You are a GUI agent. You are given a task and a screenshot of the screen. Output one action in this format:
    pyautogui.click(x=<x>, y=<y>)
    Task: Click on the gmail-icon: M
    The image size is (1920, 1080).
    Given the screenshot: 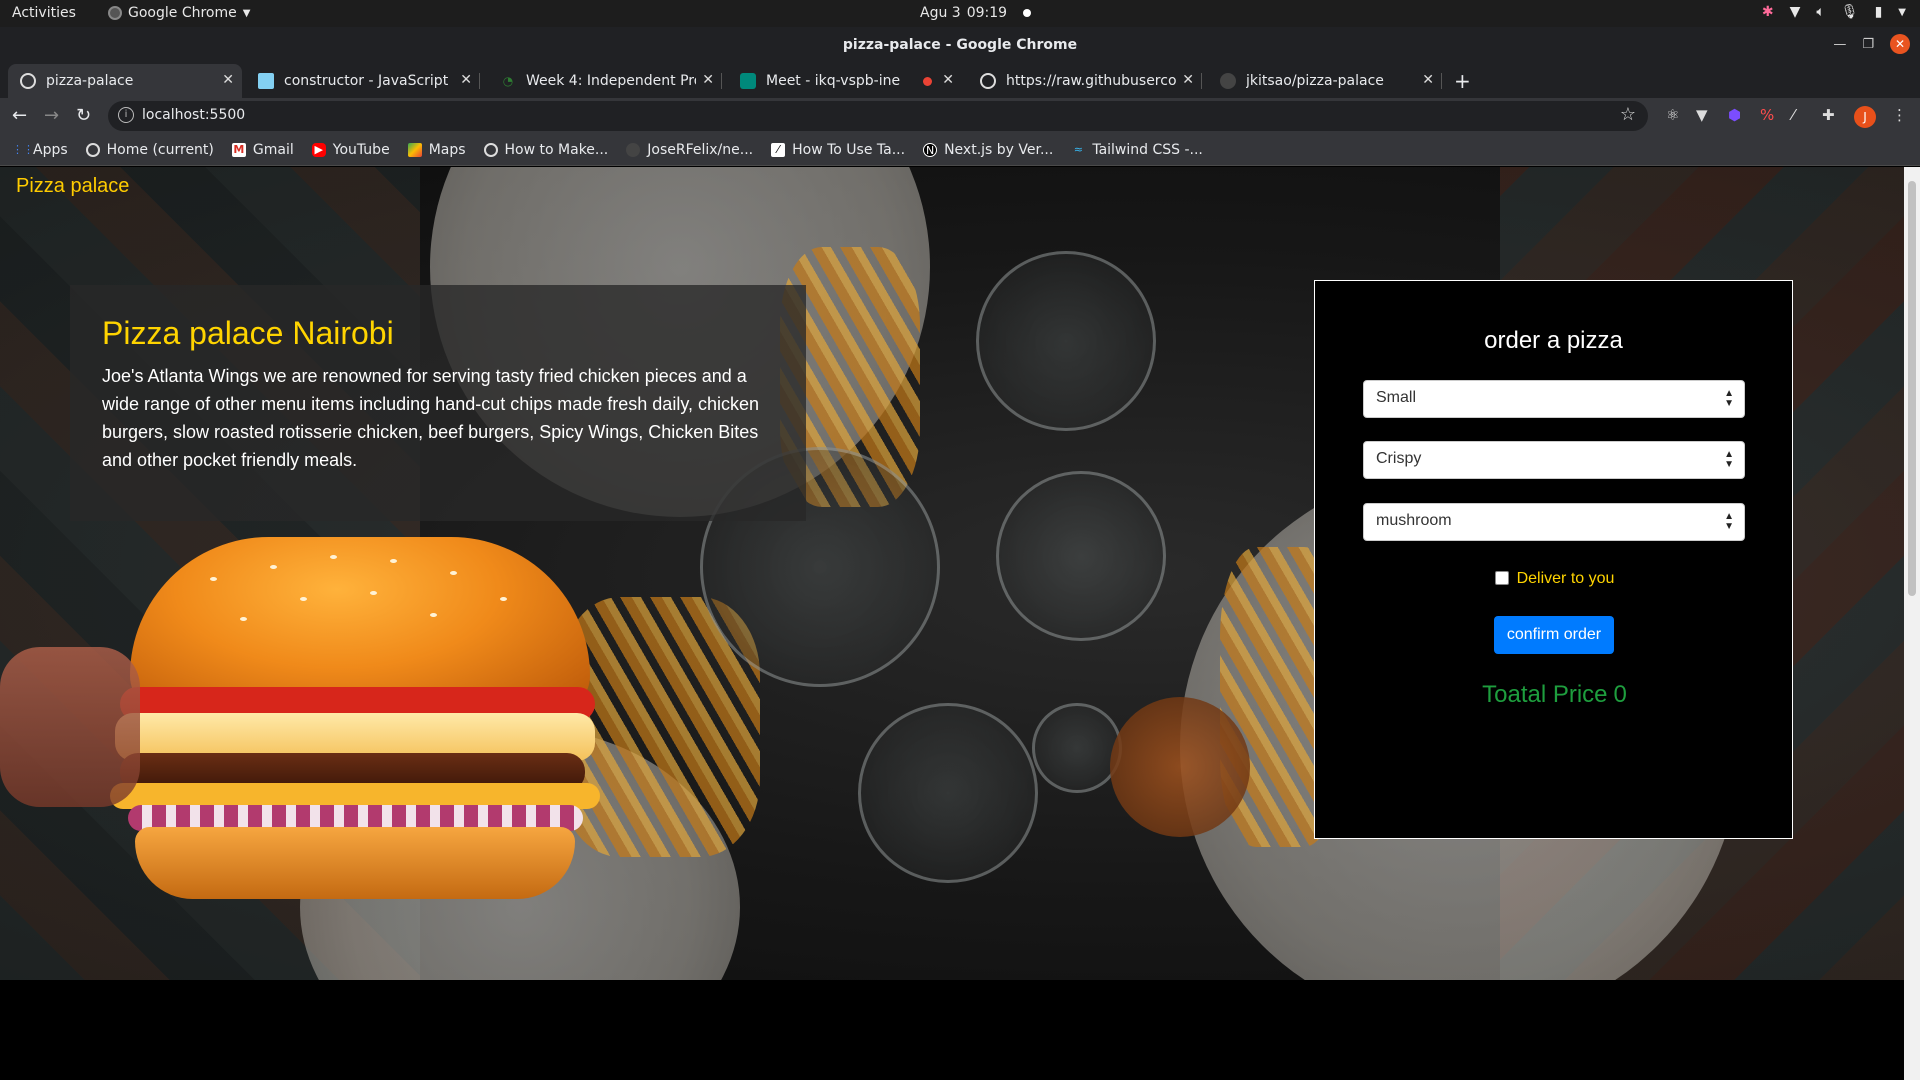 What is the action you would take?
    pyautogui.click(x=238, y=149)
    